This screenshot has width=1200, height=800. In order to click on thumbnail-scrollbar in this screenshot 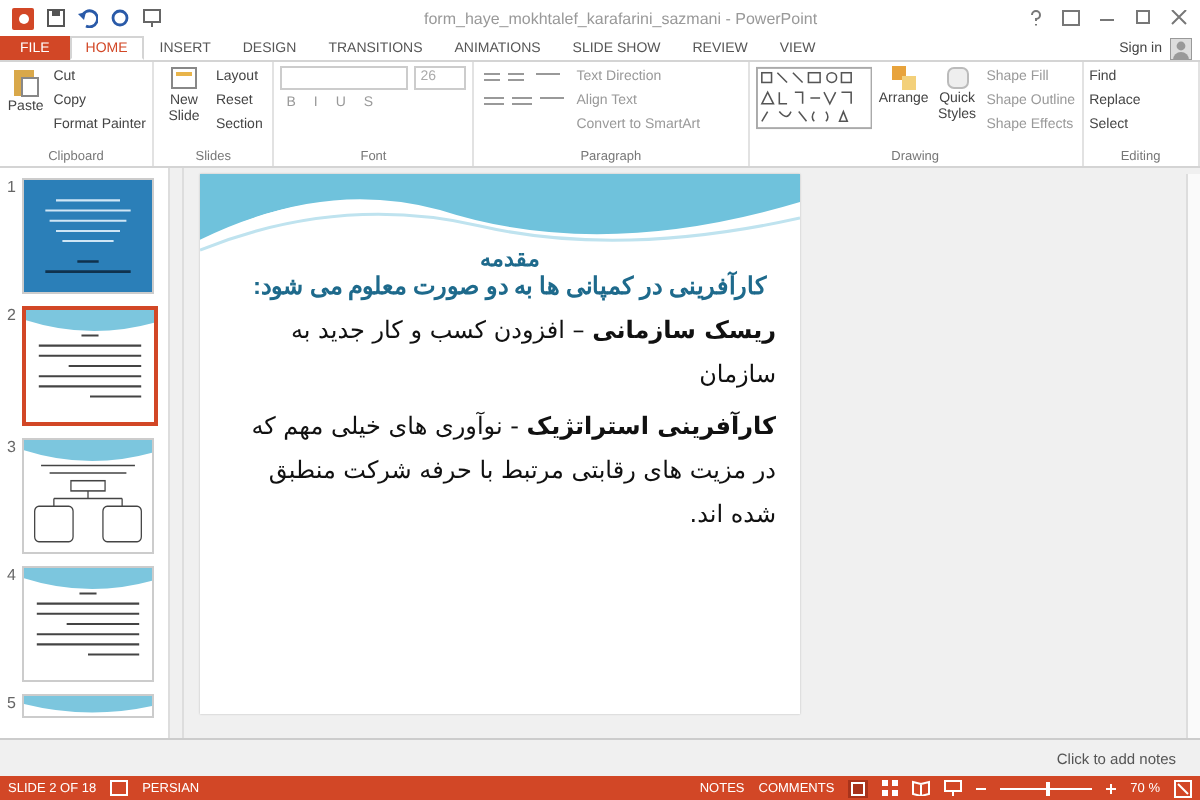, I will do `click(176, 453)`.